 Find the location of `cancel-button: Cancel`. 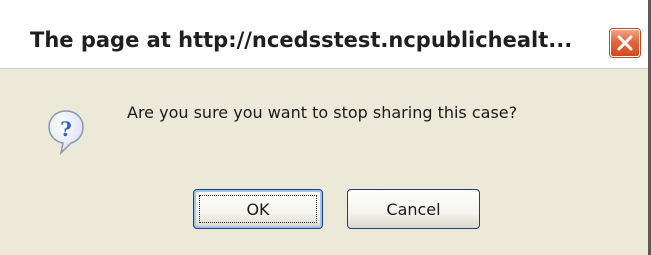

cancel-button: Cancel is located at coordinates (413, 209).